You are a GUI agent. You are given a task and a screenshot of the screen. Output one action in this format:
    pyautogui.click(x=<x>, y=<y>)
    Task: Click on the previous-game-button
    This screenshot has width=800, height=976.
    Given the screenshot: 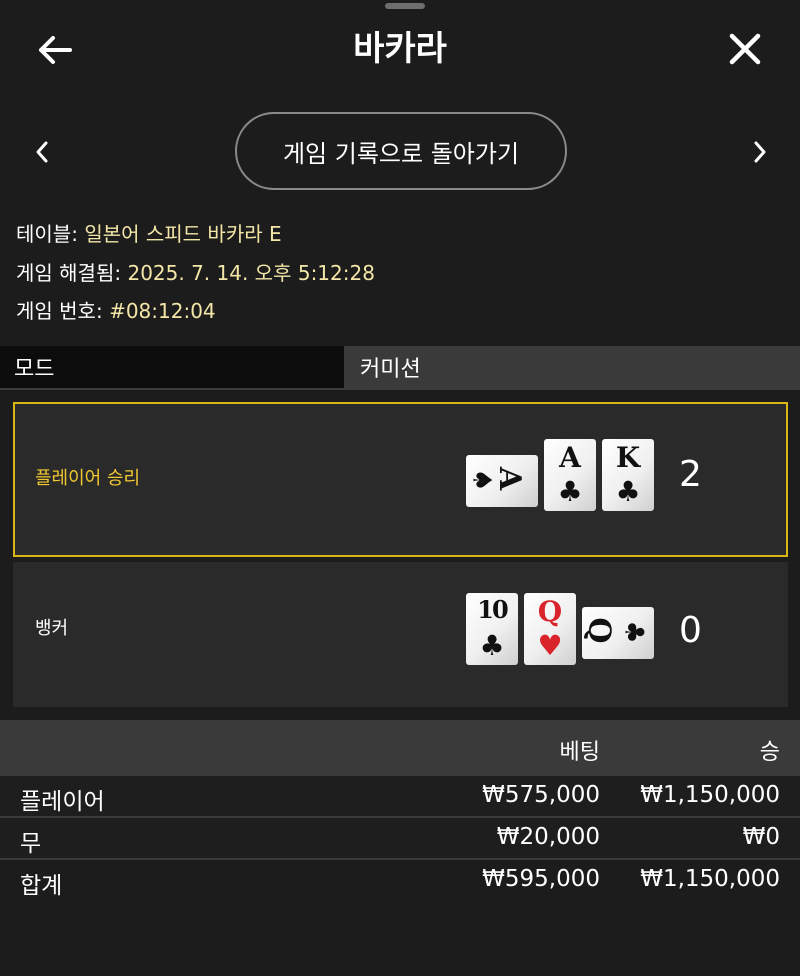 What is the action you would take?
    pyautogui.click(x=42, y=152)
    